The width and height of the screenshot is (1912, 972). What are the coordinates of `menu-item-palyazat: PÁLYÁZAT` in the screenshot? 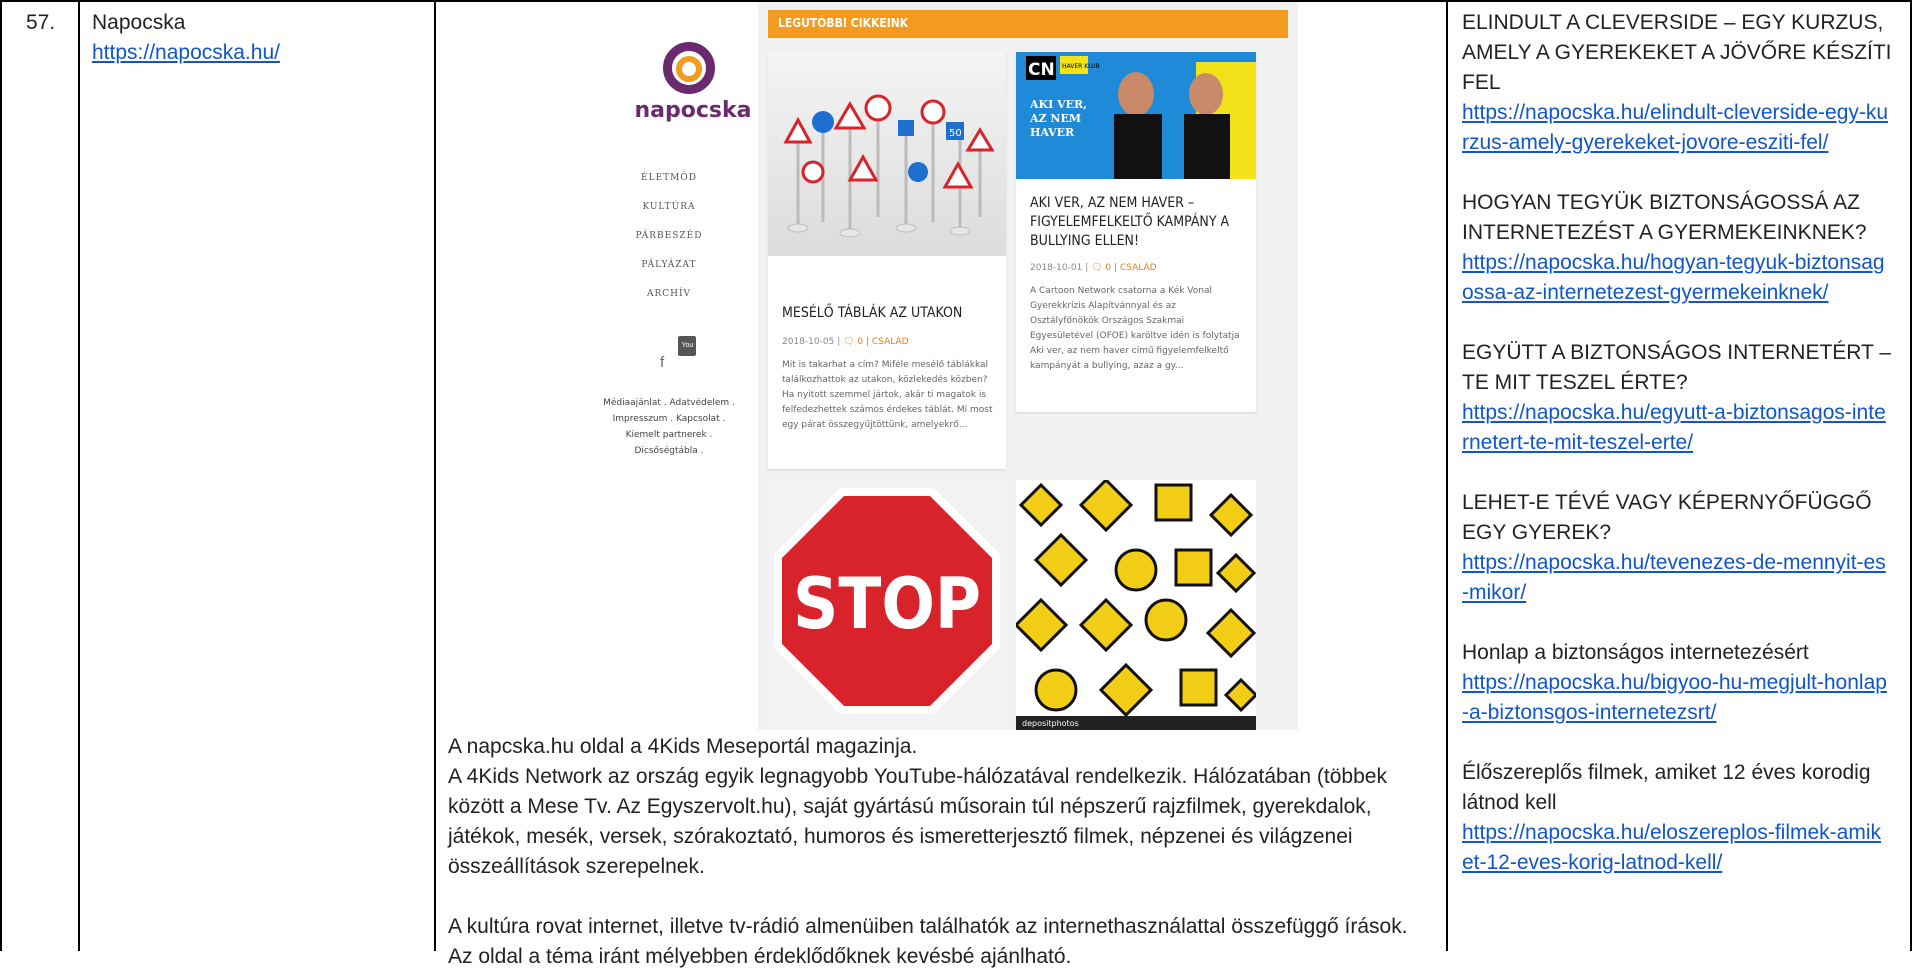 It's located at (669, 265).